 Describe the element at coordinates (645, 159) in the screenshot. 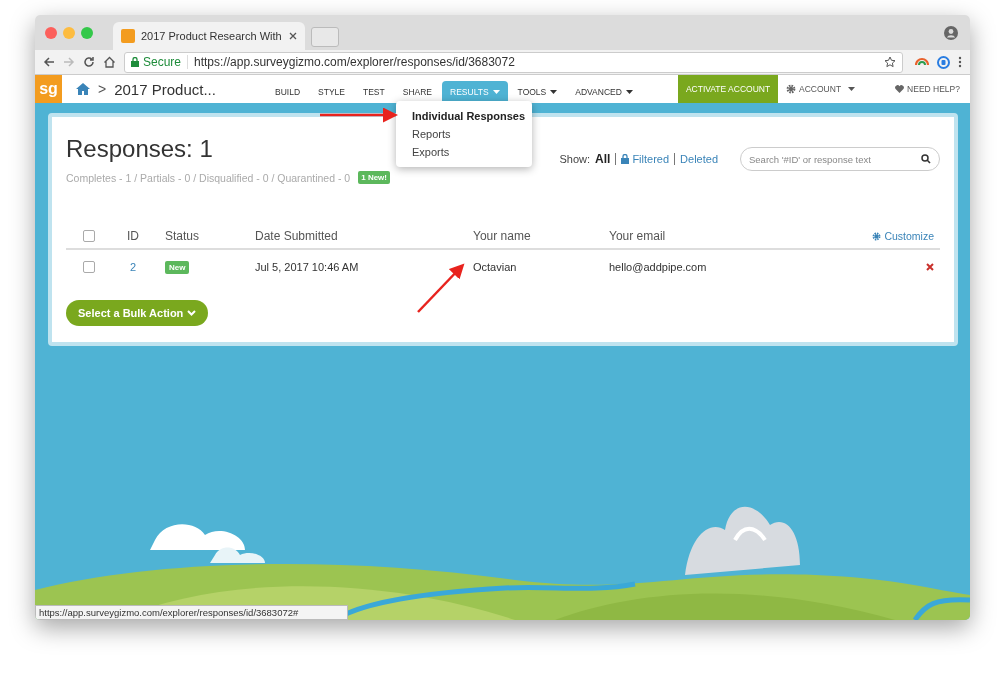

I see `filter-link: Filtered` at that location.